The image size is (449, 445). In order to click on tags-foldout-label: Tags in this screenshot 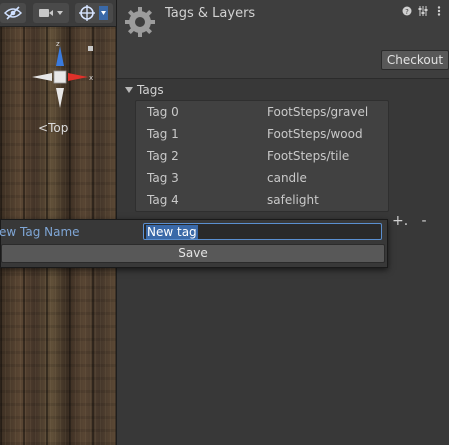, I will do `click(150, 90)`.